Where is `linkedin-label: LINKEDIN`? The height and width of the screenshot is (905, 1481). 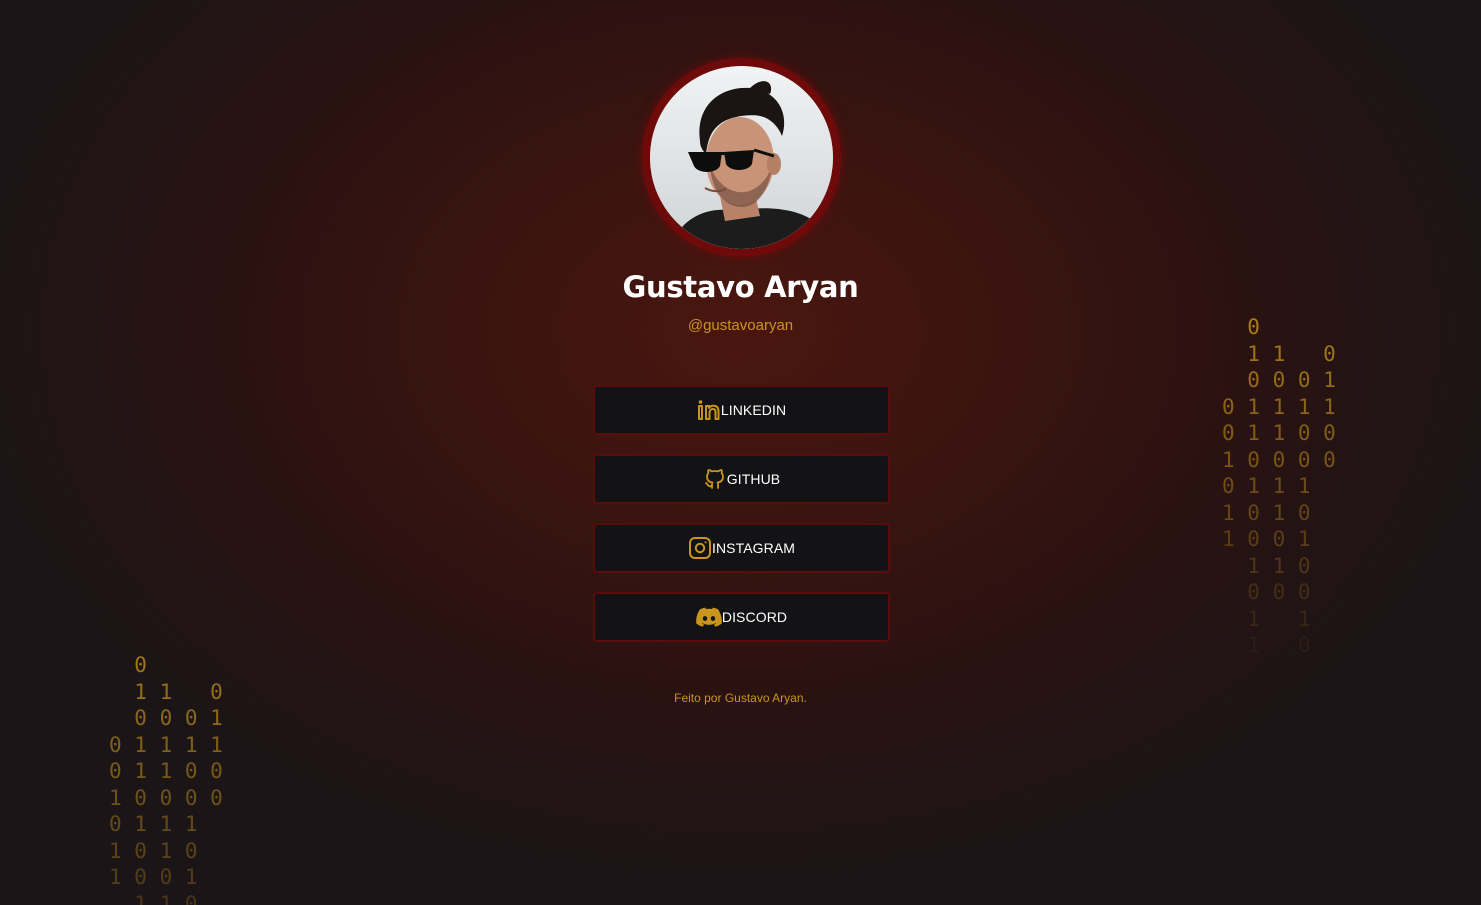
linkedin-label: LINKEDIN is located at coordinates (753, 410).